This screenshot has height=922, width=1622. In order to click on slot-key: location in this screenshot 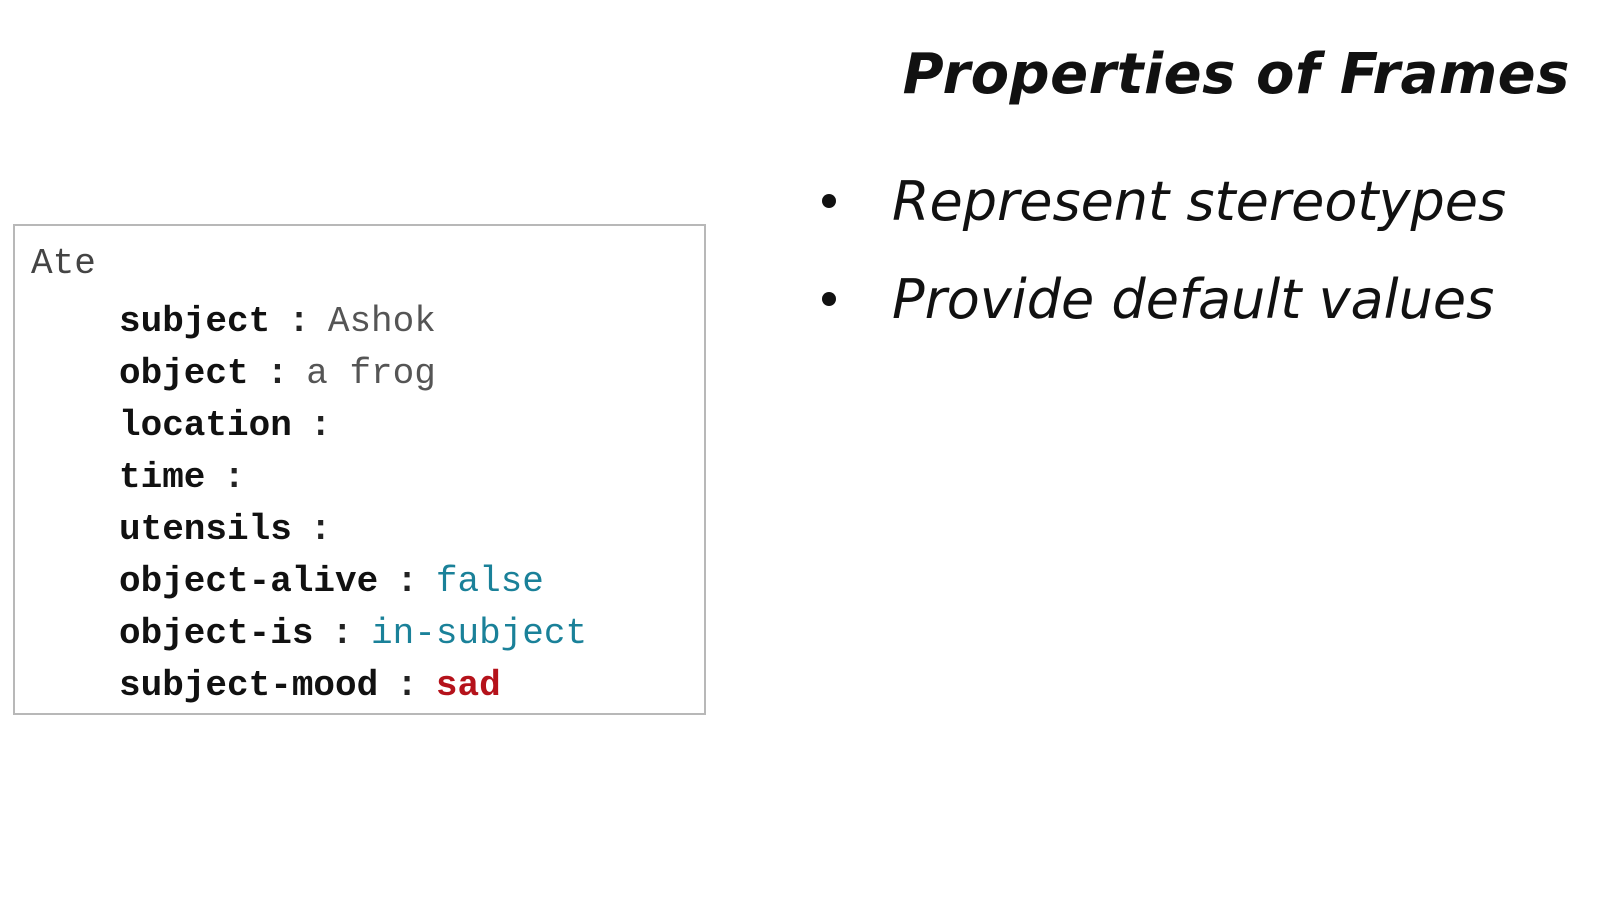, I will do `click(205, 425)`.